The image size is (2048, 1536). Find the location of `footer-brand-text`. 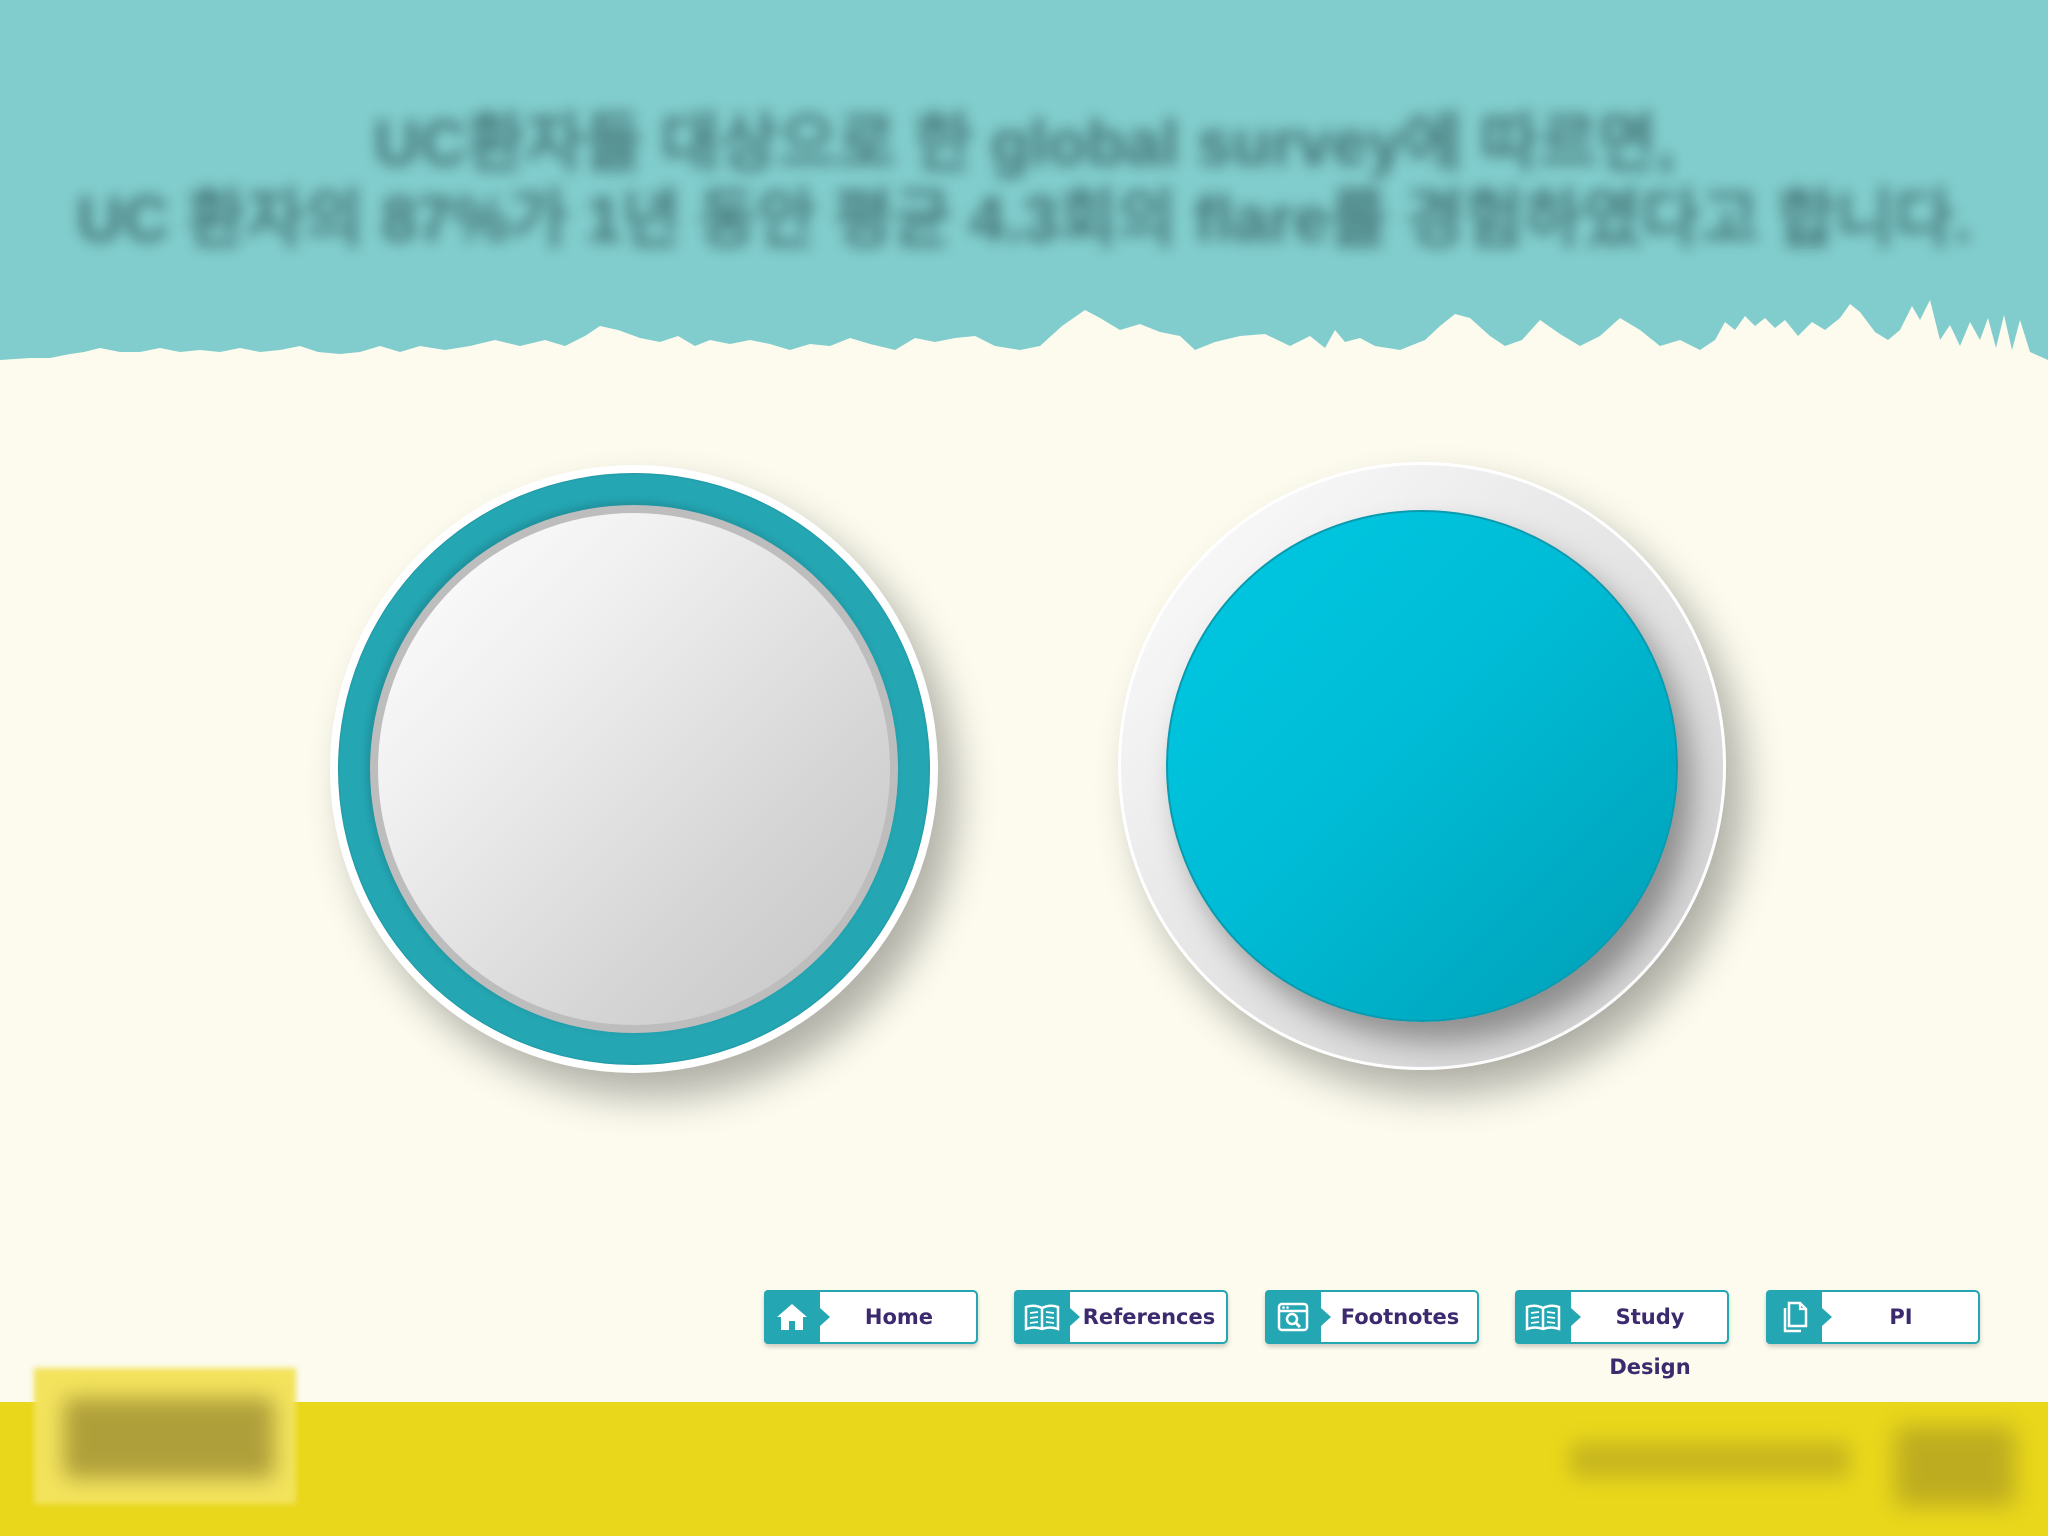

footer-brand-text is located at coordinates (1710, 1460).